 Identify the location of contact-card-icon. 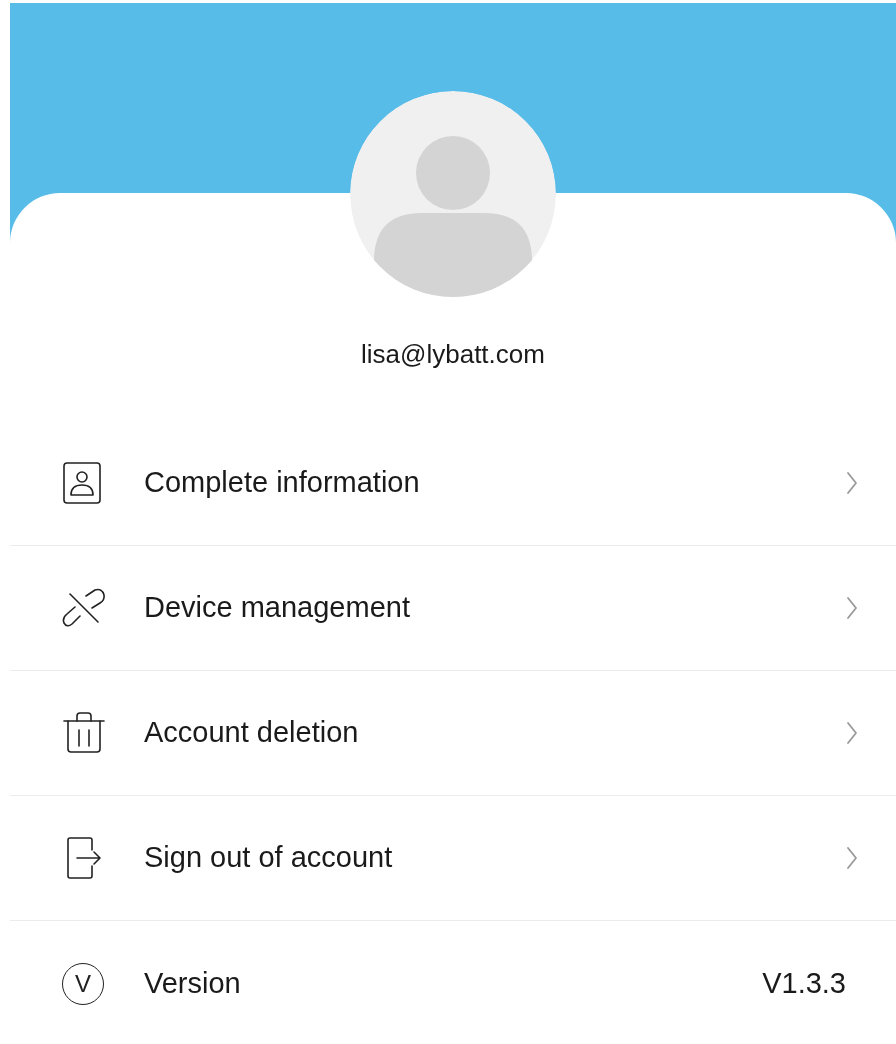
(82, 483).